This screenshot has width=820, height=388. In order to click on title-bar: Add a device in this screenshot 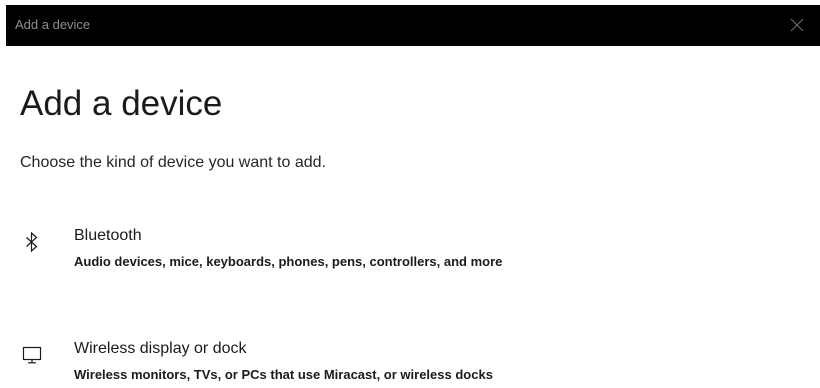, I will do `click(413, 25)`.